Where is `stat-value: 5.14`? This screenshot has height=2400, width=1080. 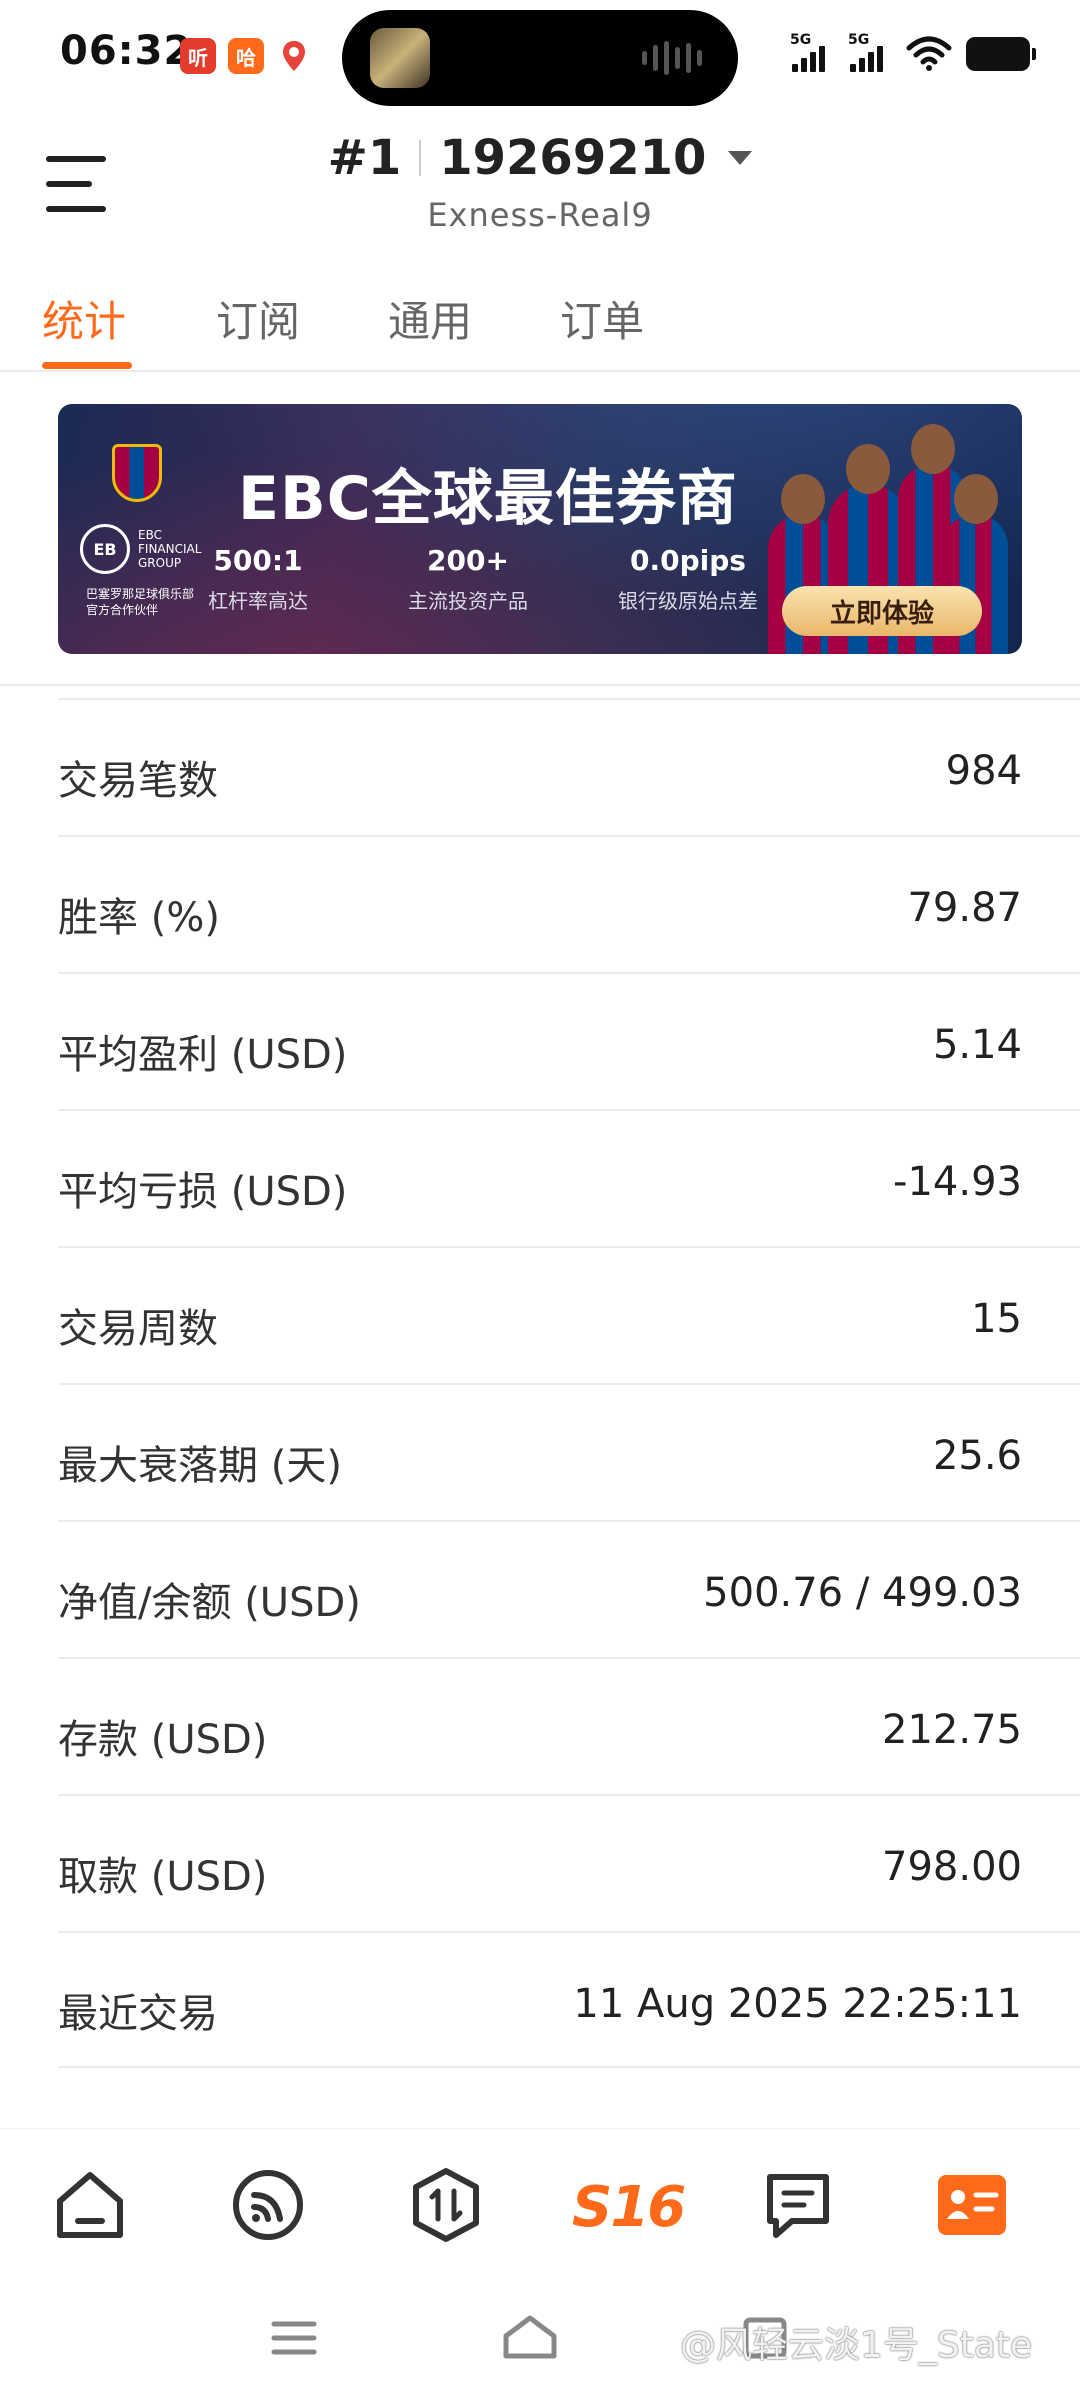 stat-value: 5.14 is located at coordinates (977, 1045).